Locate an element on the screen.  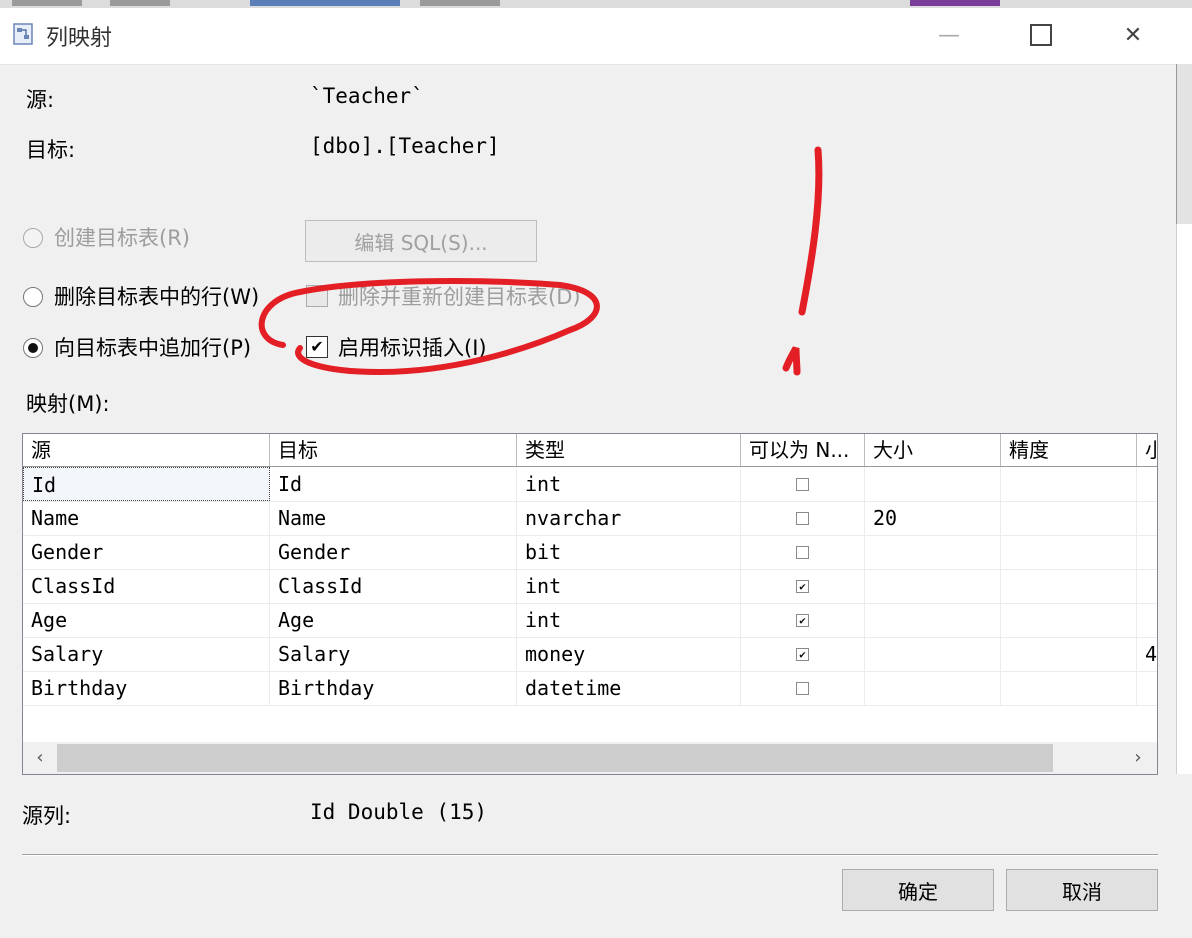
header-target: 目标 is located at coordinates (393, 450).